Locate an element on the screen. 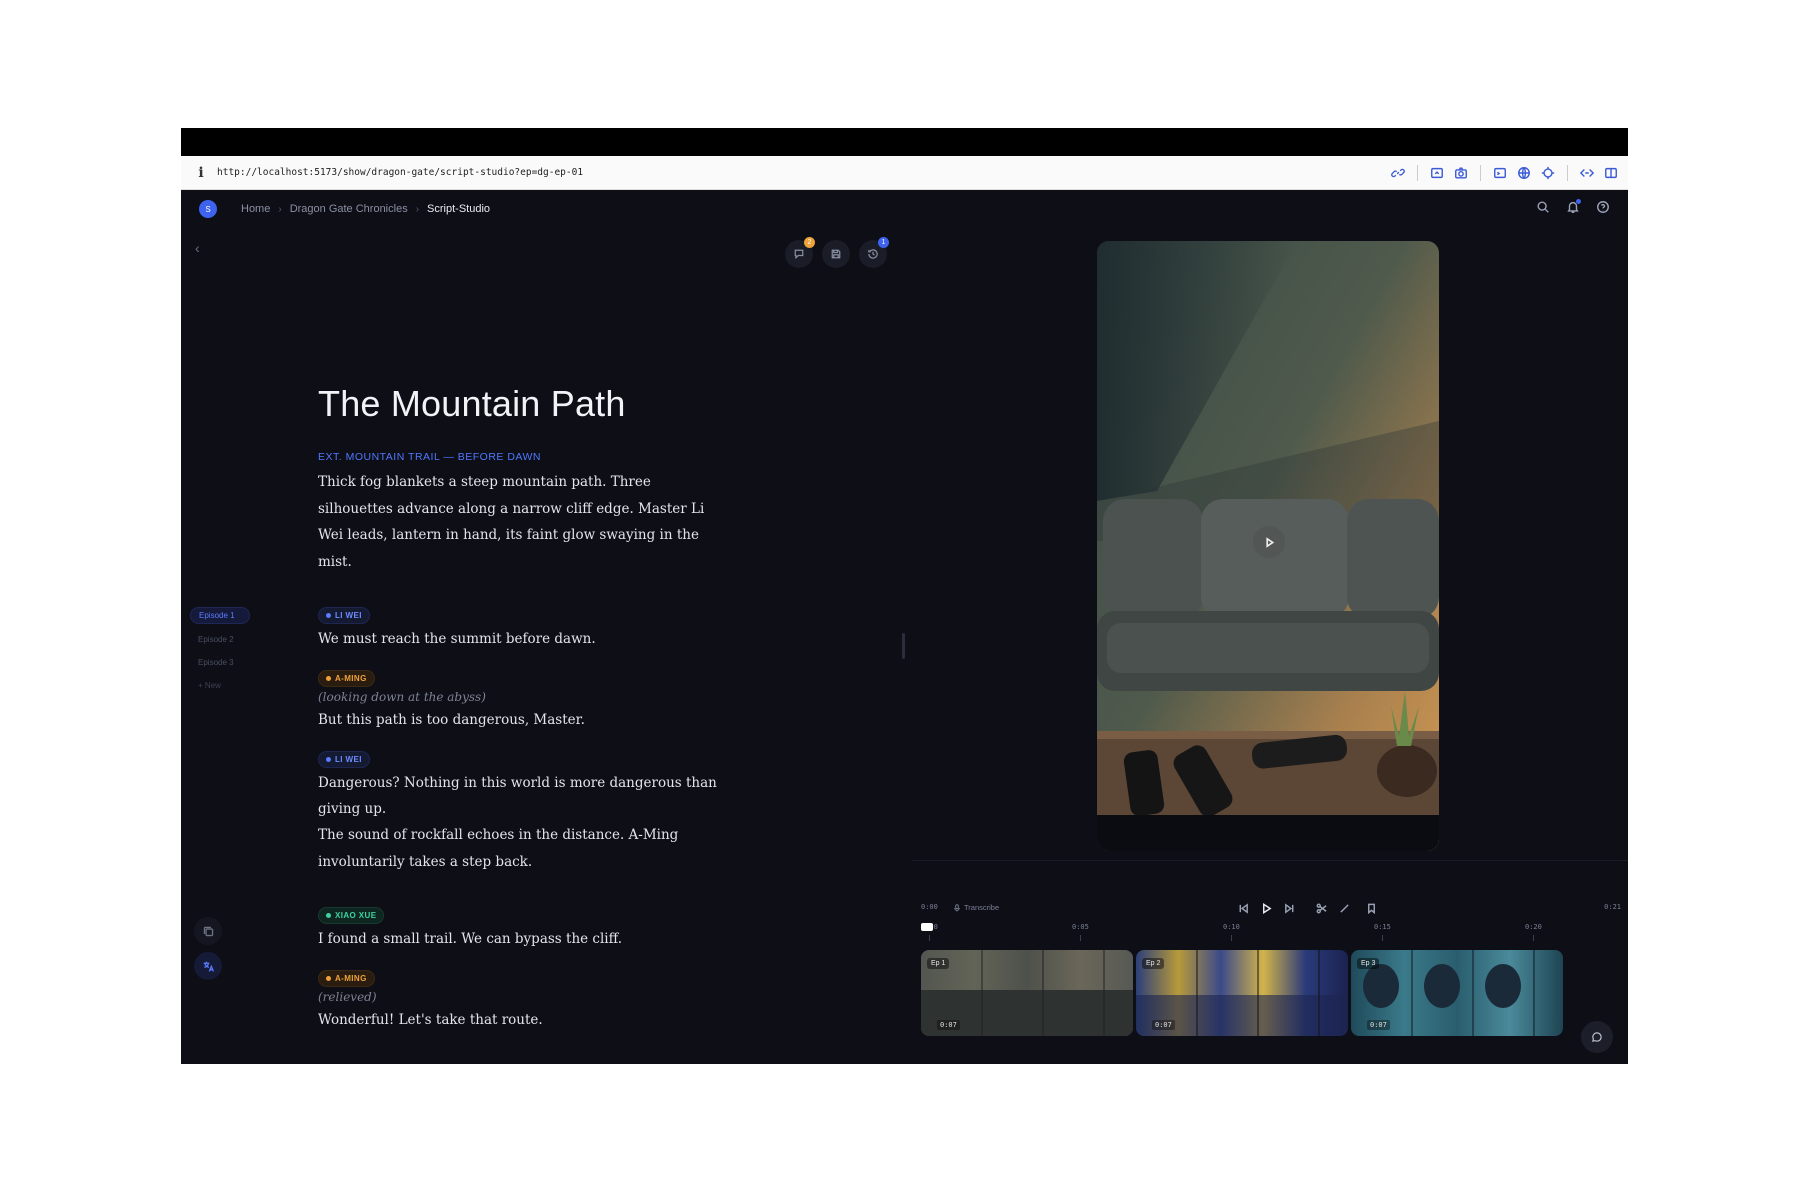  skip-back-icon is located at coordinates (1243, 908).